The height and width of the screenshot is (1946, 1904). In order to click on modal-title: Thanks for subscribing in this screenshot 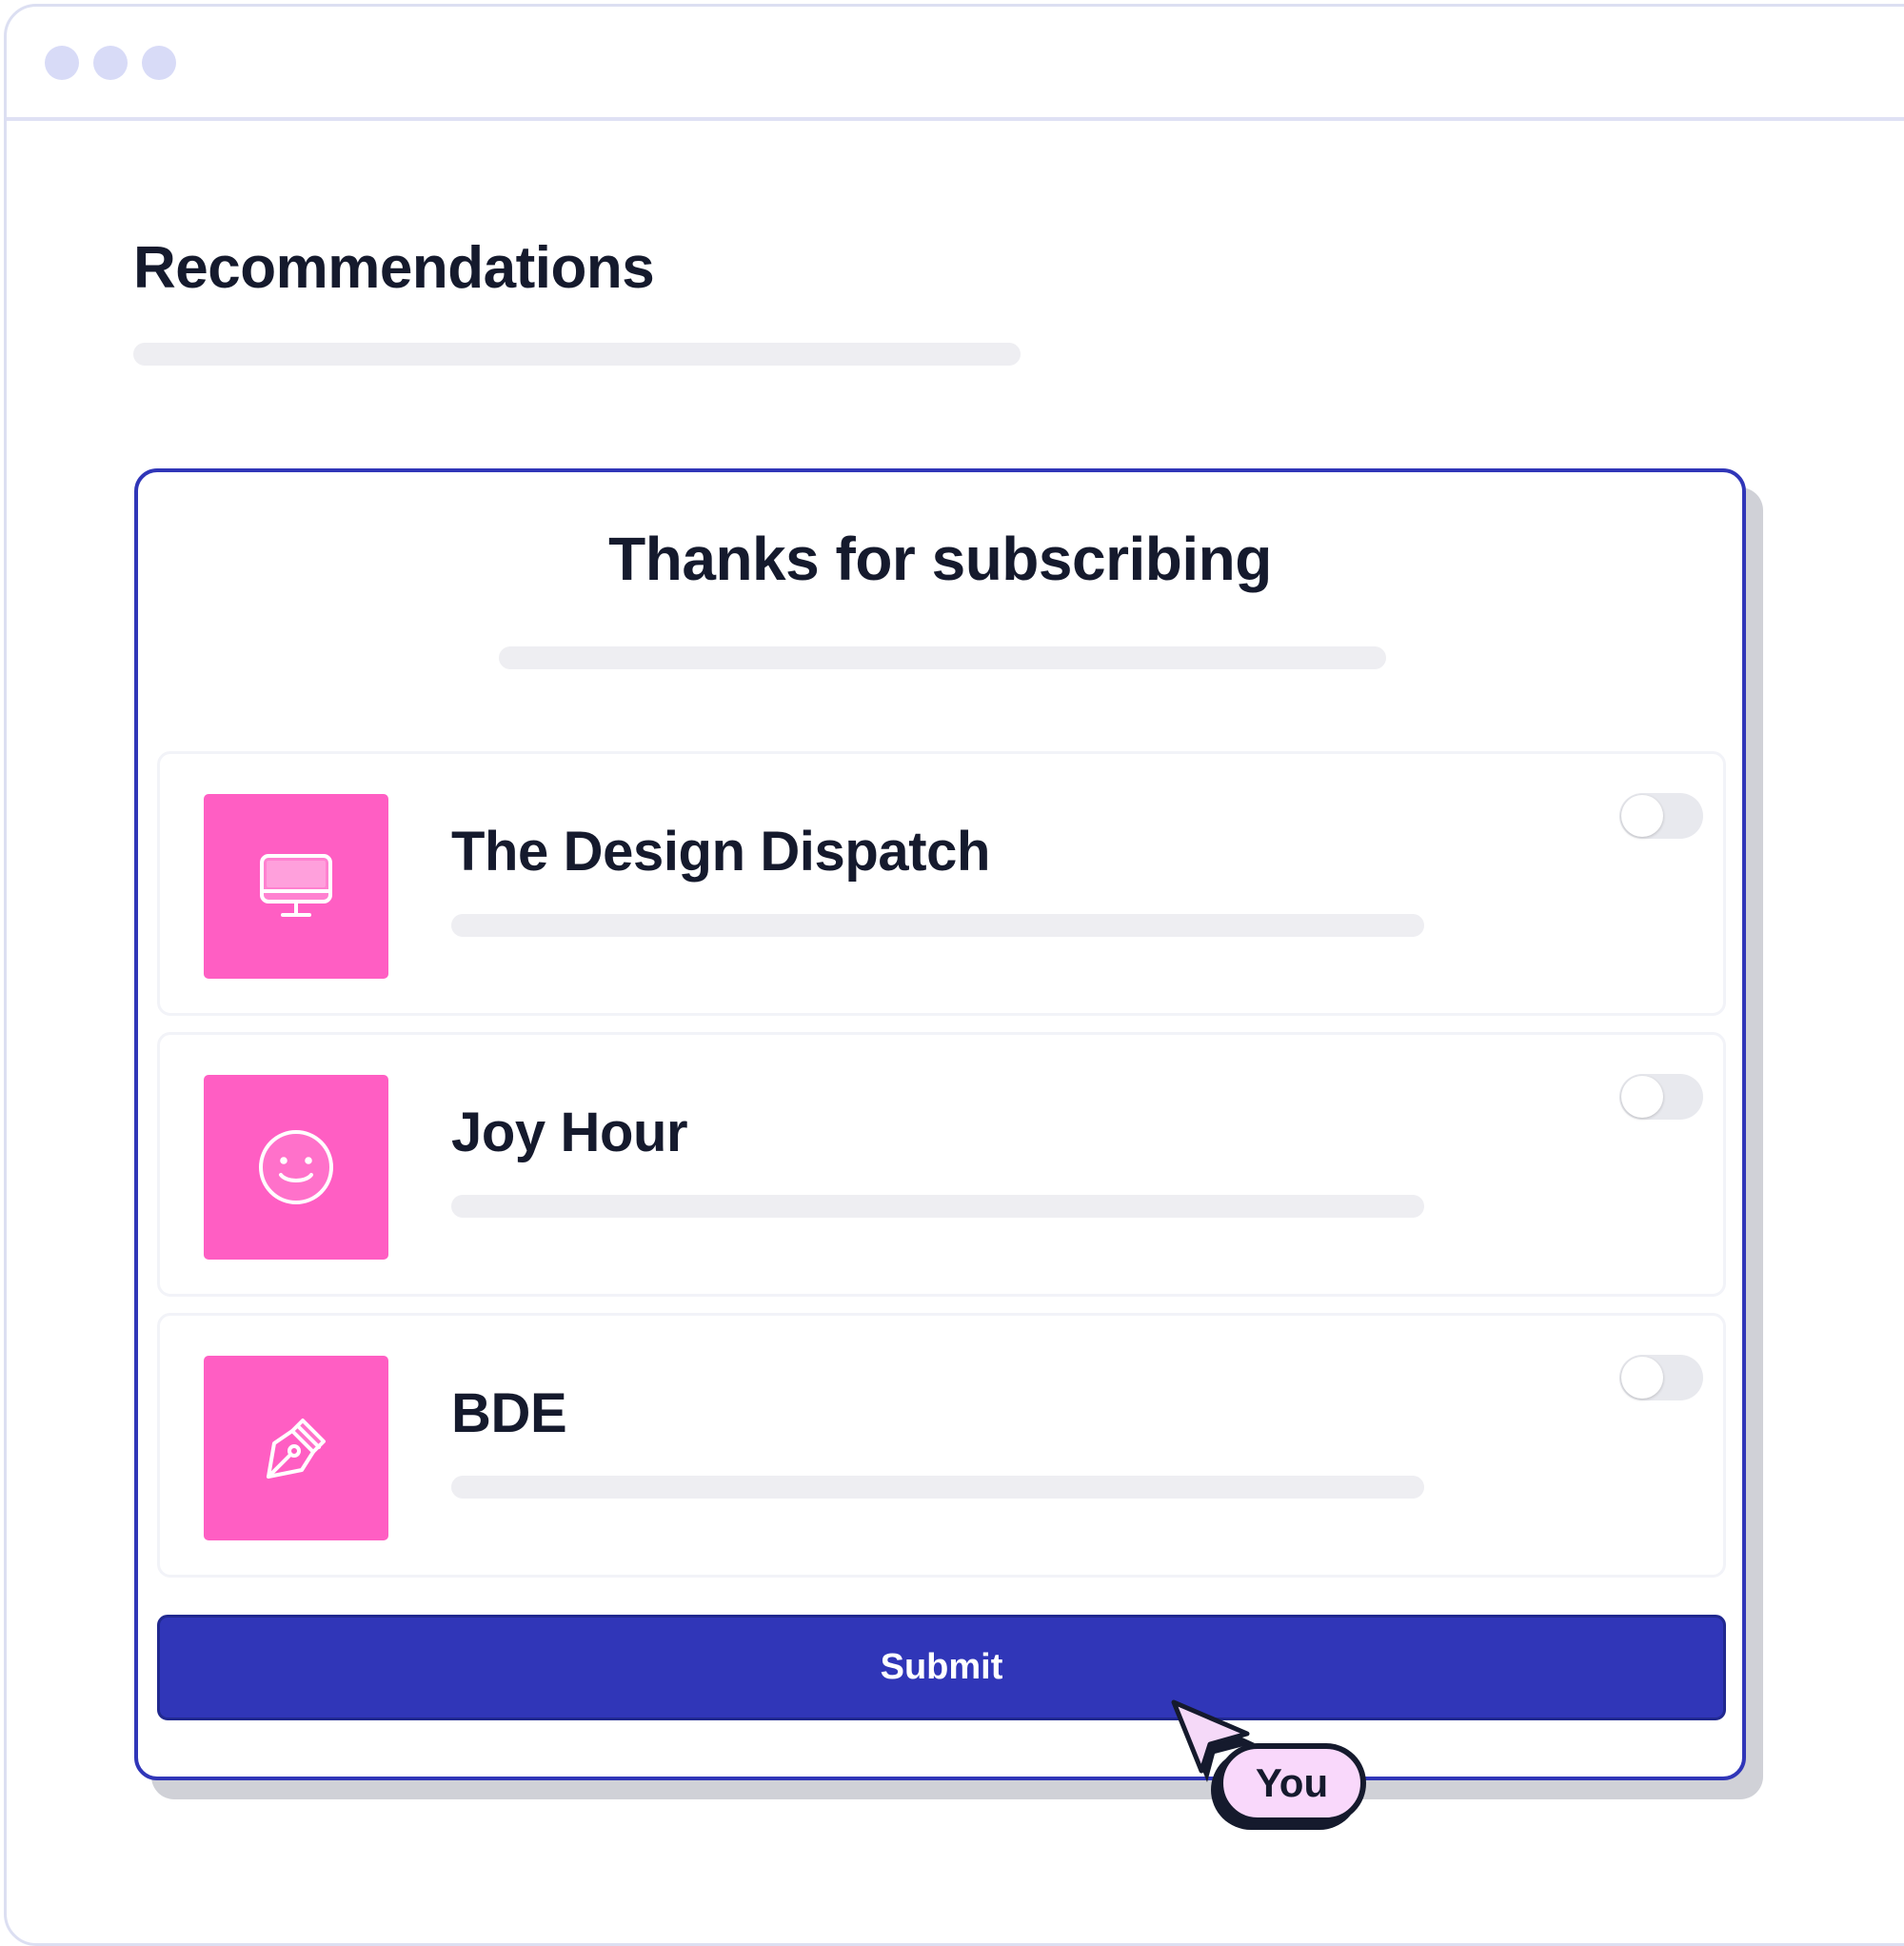, I will do `click(940, 559)`.